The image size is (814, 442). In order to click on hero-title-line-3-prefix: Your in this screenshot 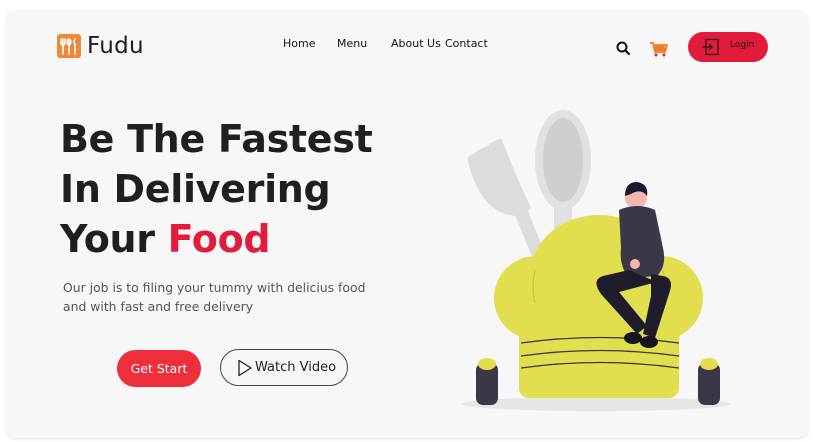, I will do `click(114, 239)`.